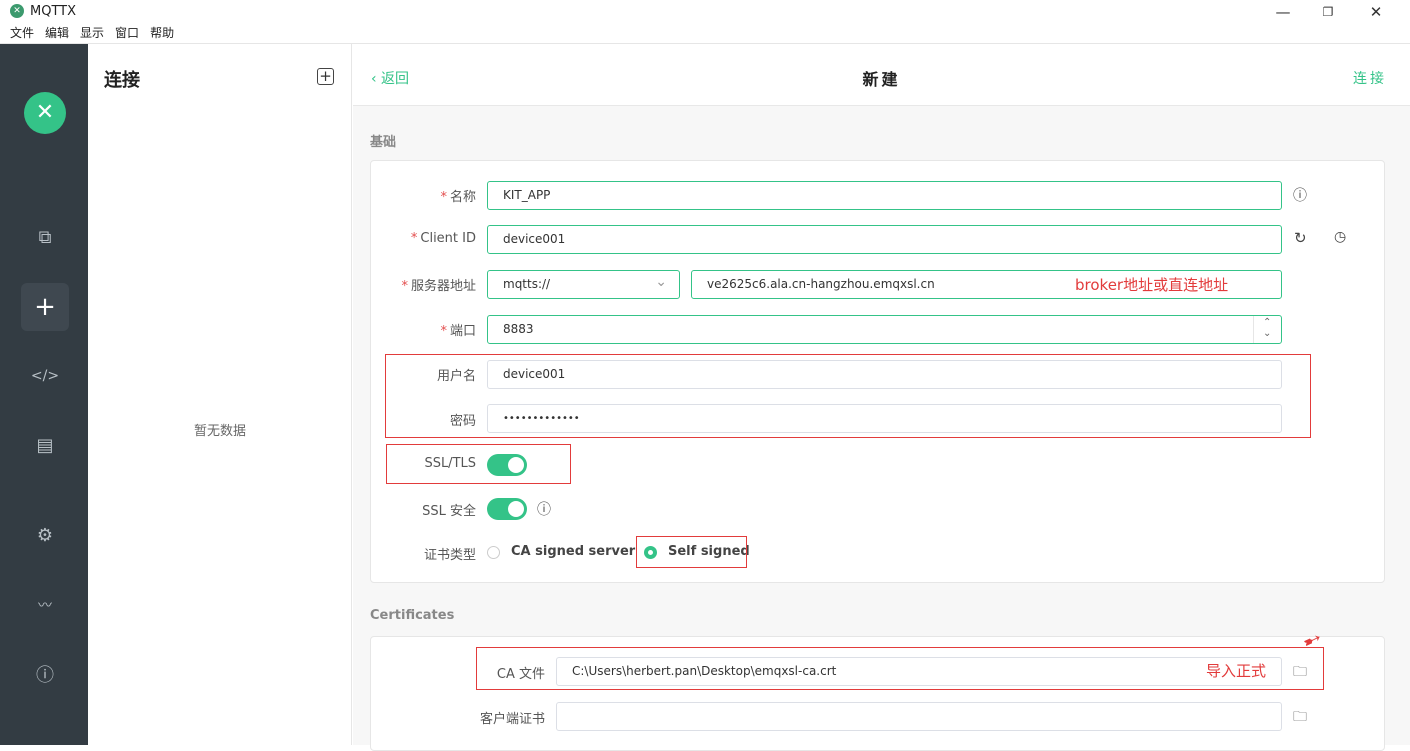 The image size is (1410, 751). What do you see at coordinates (45, 307) in the screenshot?
I see `new-connection-icon: +` at bounding box center [45, 307].